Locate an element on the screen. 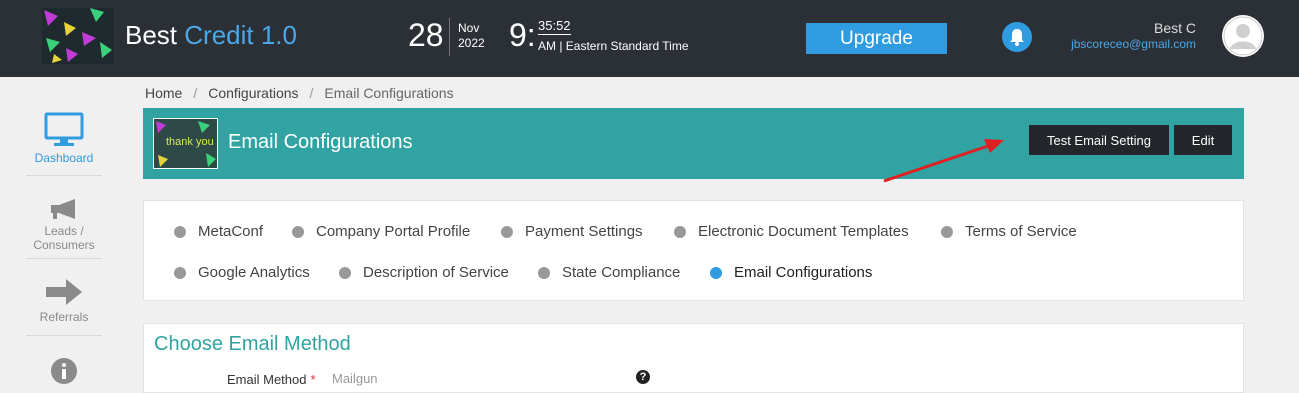 This screenshot has height=393, width=1299. email-method-value: Mailgun is located at coordinates (355, 378).